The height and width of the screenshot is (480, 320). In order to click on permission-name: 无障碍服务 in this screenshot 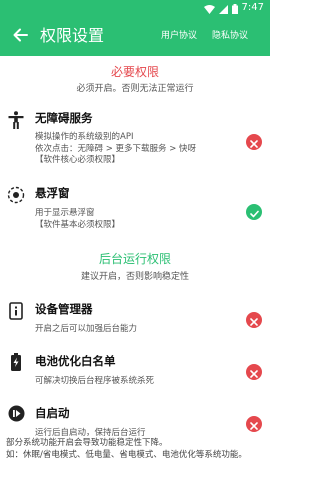, I will do `click(64, 118)`.